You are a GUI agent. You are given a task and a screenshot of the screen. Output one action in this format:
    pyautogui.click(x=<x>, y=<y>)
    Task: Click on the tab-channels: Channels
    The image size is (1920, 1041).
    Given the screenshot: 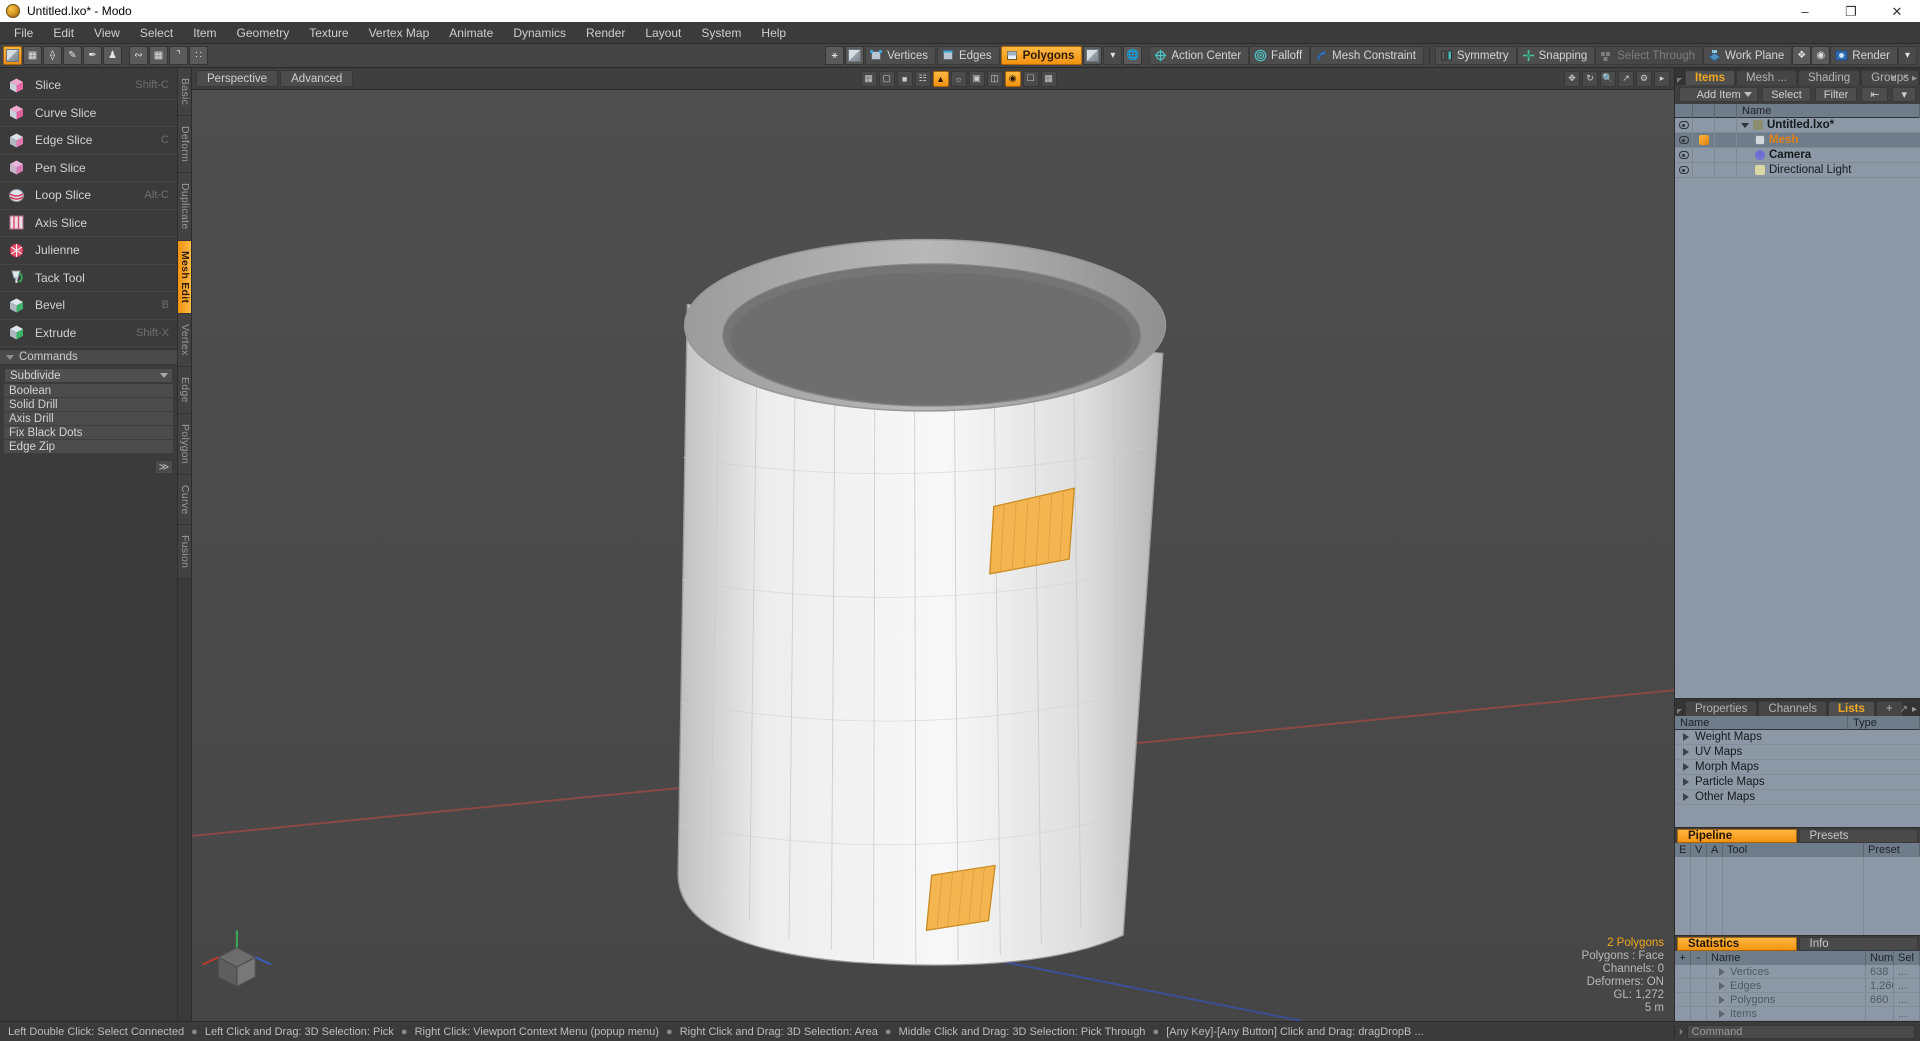 What is the action you would take?
    pyautogui.click(x=1793, y=708)
    